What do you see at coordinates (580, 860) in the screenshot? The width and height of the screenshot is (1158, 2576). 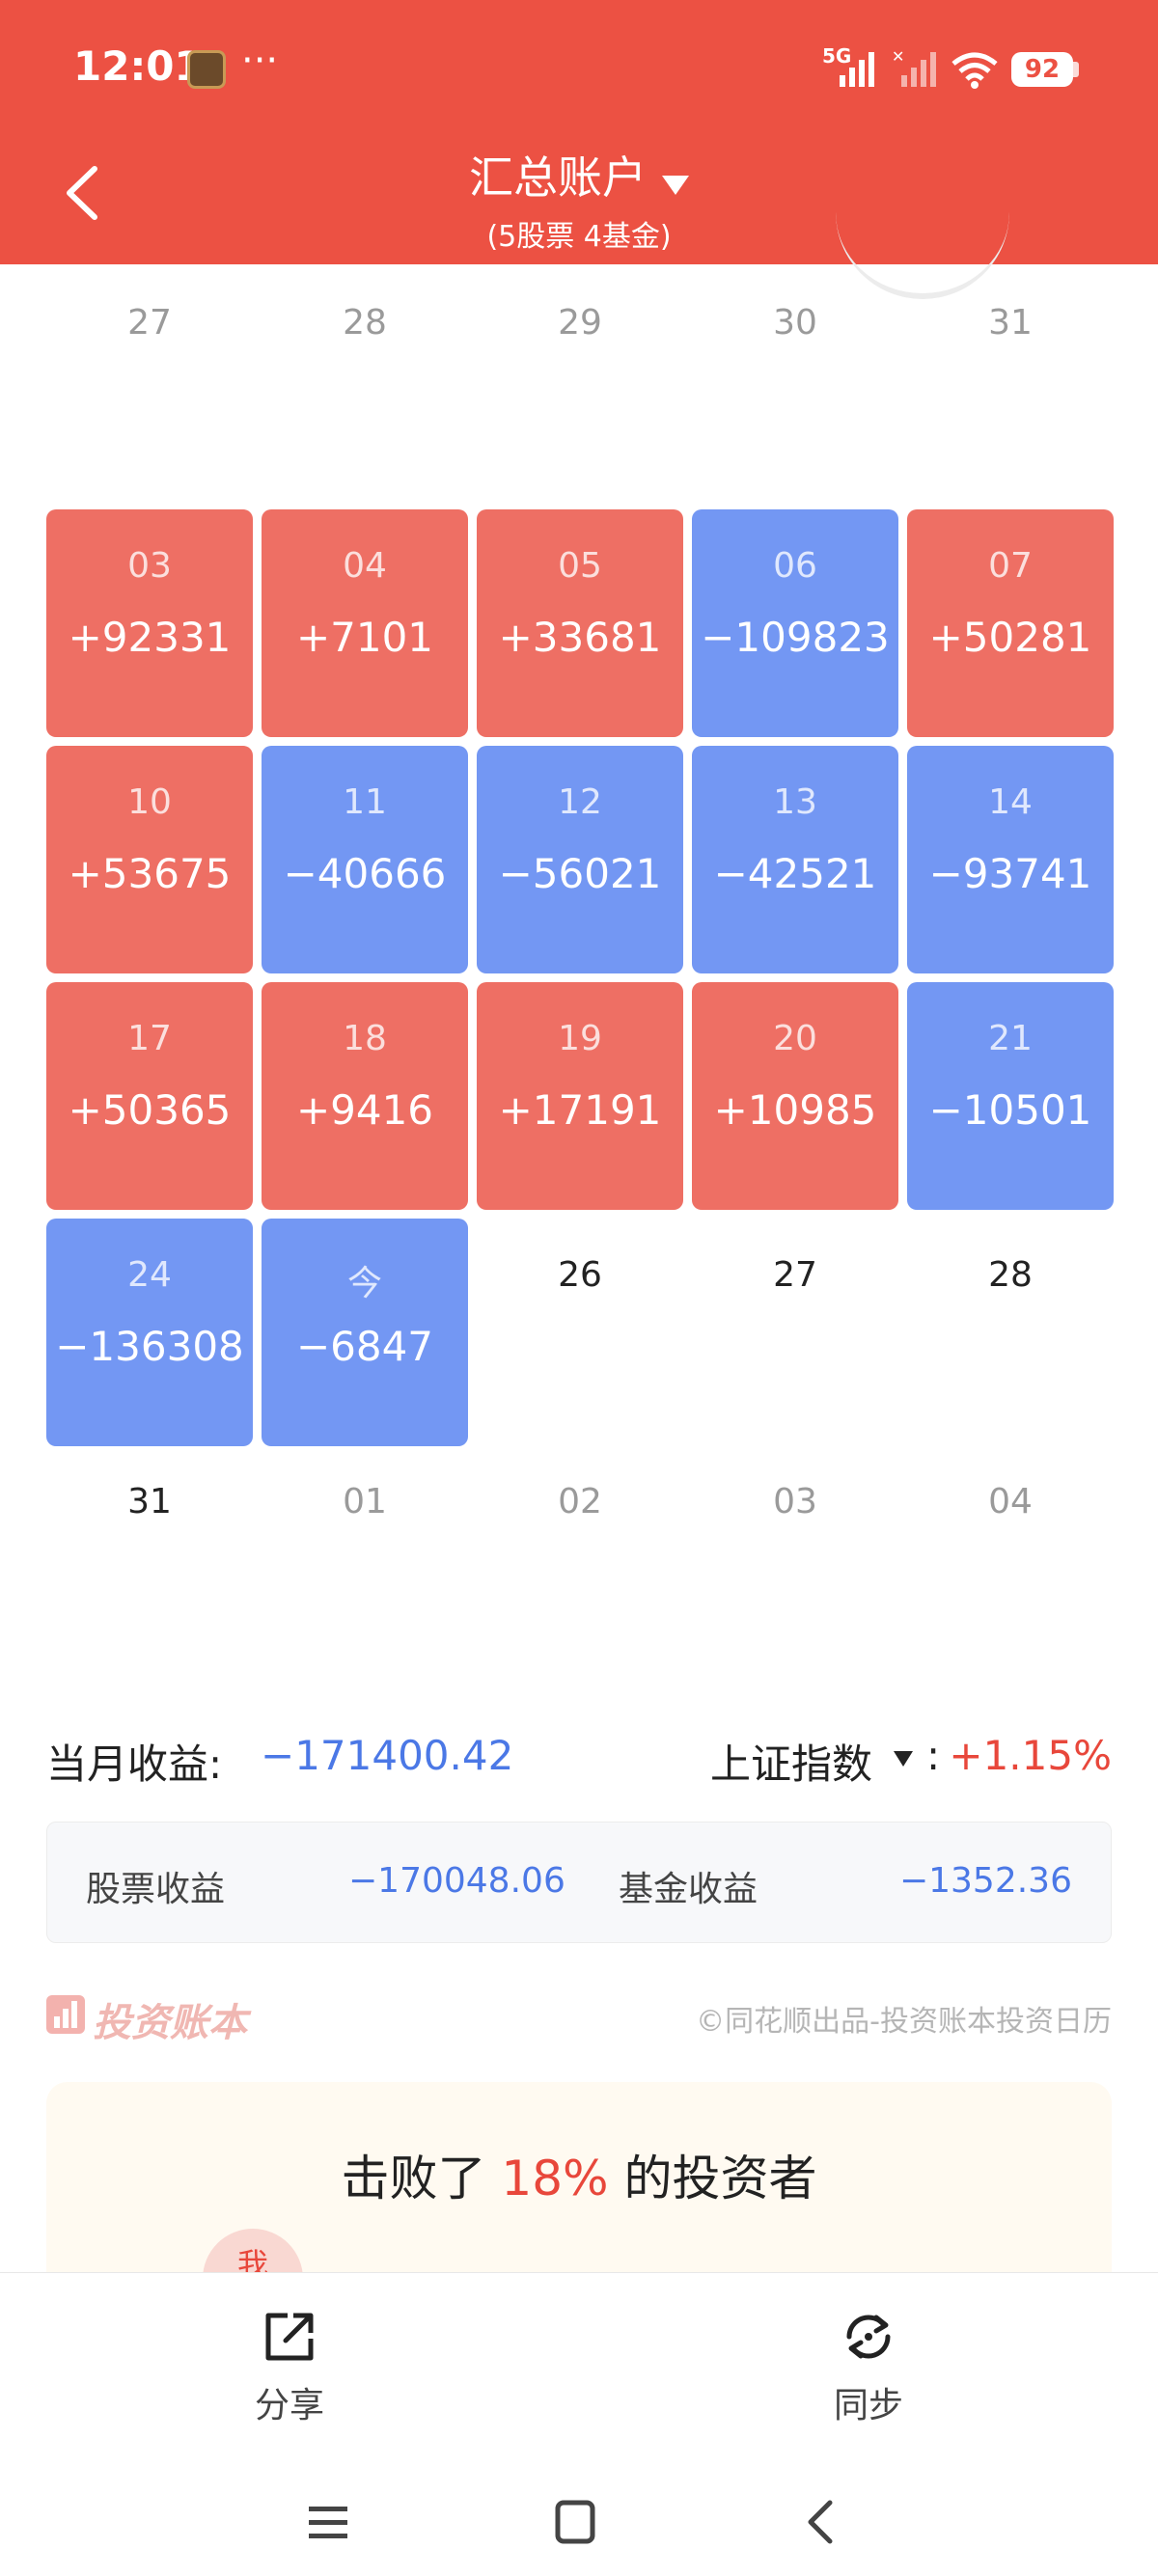 I see `calendar-day-cell: 12 −56021` at bounding box center [580, 860].